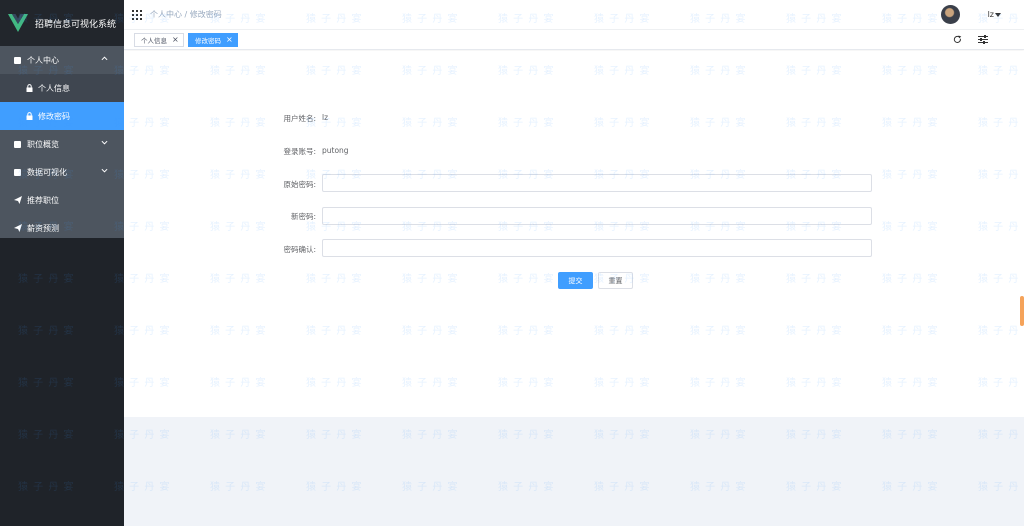 This screenshot has height=526, width=1024. I want to click on app-title: 招聘信息可视化系统, so click(76, 24).